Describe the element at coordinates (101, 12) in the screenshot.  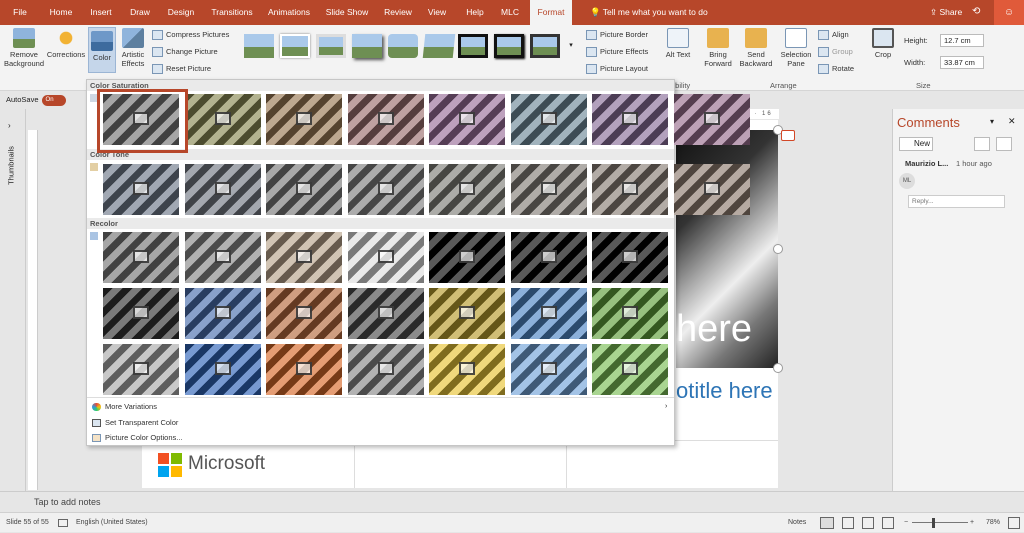
I see `tab-insert: Insert` at that location.